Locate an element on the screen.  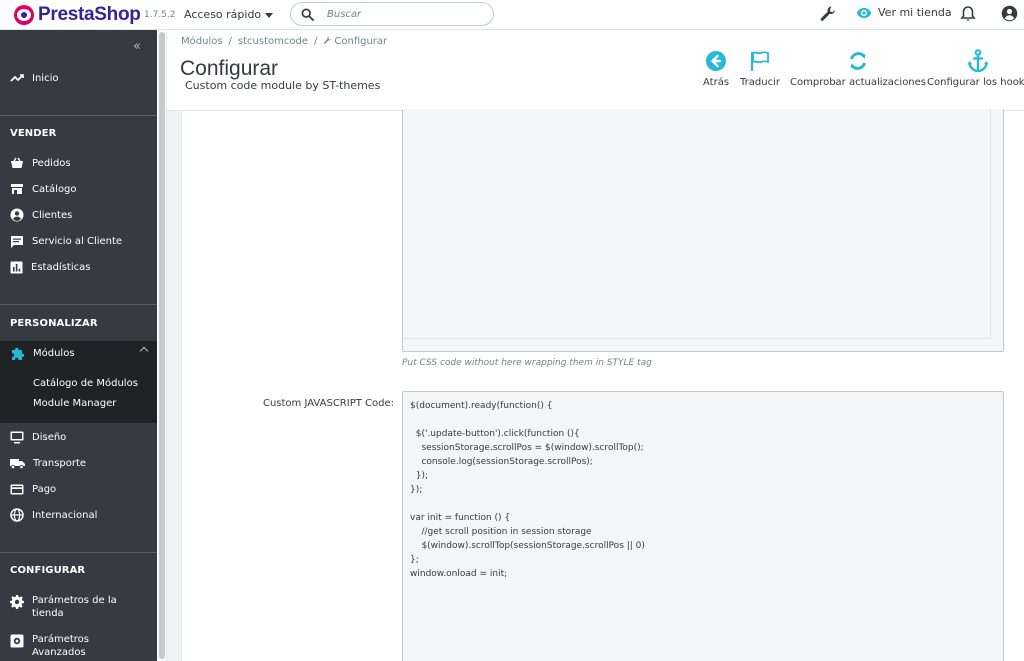
logo-text-presta: Presta is located at coordinates (66, 14).